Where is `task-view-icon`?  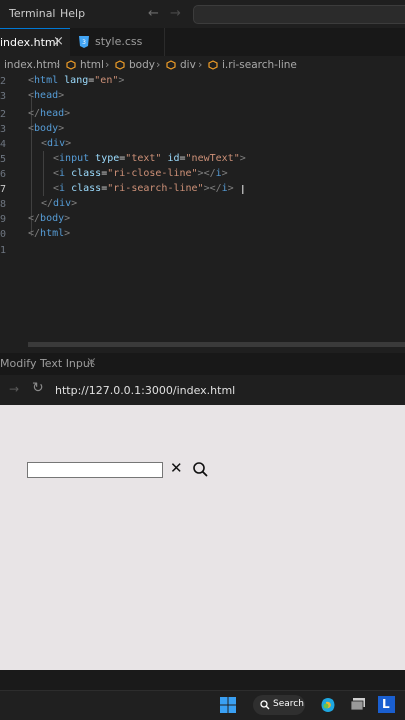 task-view-icon is located at coordinates (358, 704).